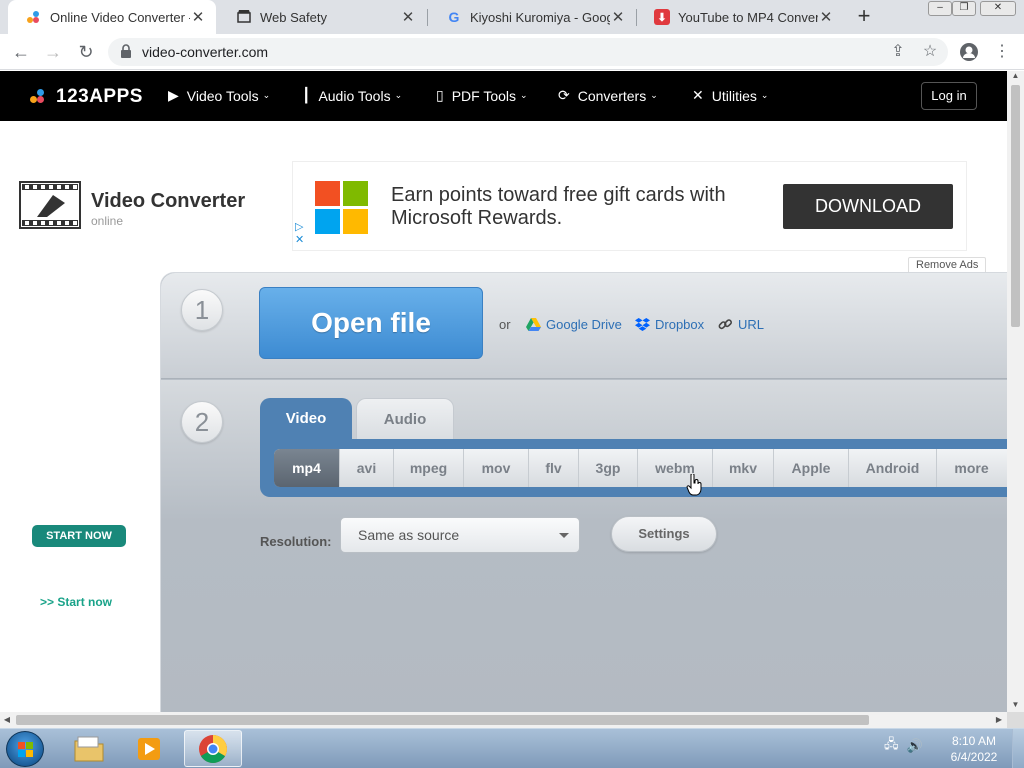 Image resolution: width=1024 pixels, height=768 pixels. I want to click on new-tab-button: +, so click(864, 17).